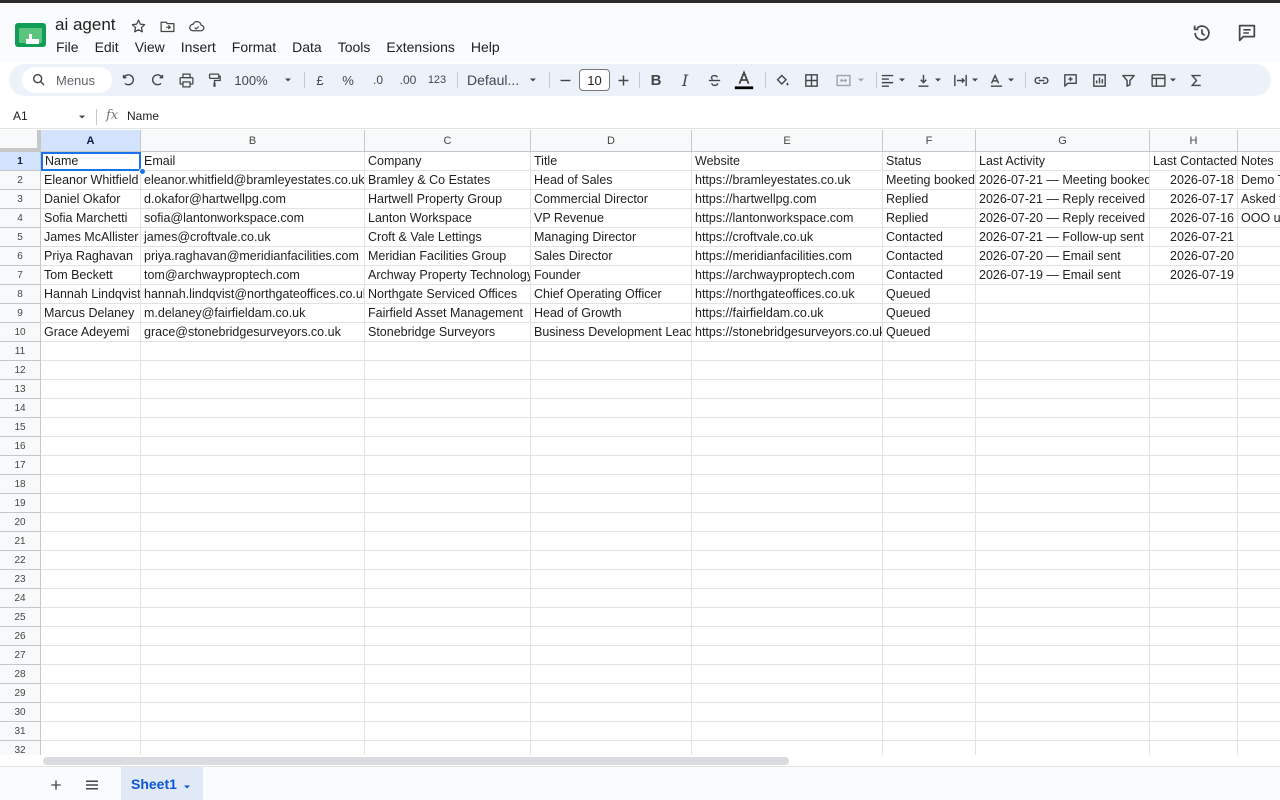 Image resolution: width=1280 pixels, height=800 pixels. I want to click on document-title: ai agent, so click(85, 25).